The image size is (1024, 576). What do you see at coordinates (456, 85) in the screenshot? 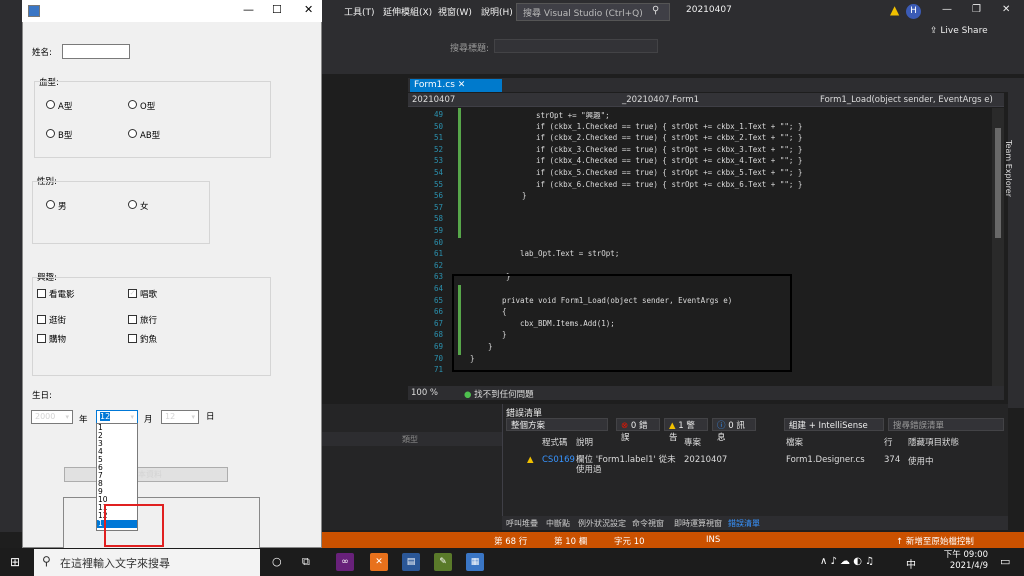
I see `tab-form1-cs: Form1.cs ✕` at bounding box center [456, 85].